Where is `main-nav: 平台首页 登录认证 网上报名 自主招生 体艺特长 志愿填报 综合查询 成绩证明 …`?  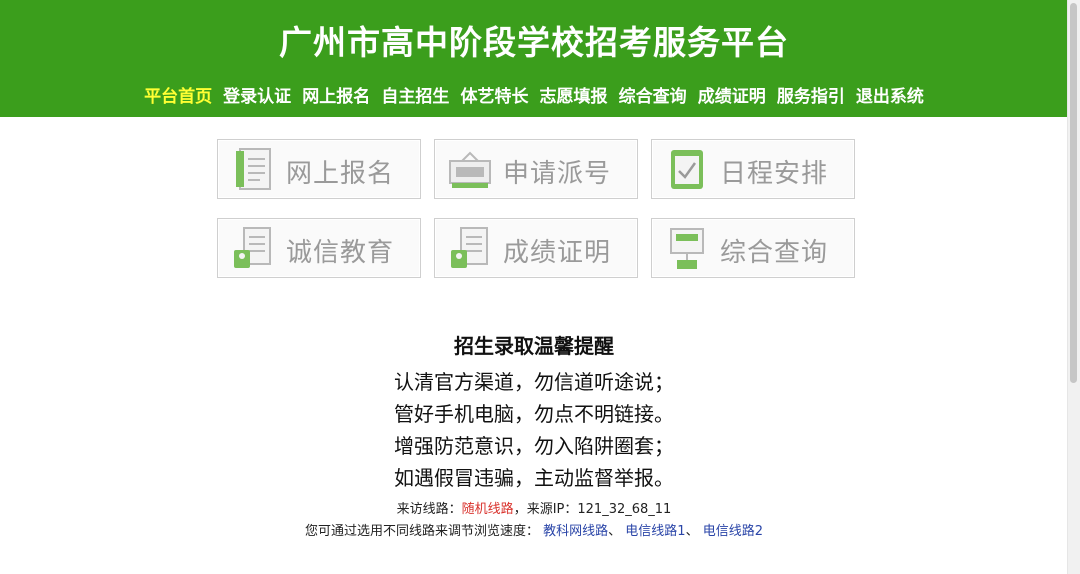
main-nav: 平台首页 登录认证 网上报名 自主招生 体艺特长 志愿填报 综合查询 成绩证明 … is located at coordinates (534, 94).